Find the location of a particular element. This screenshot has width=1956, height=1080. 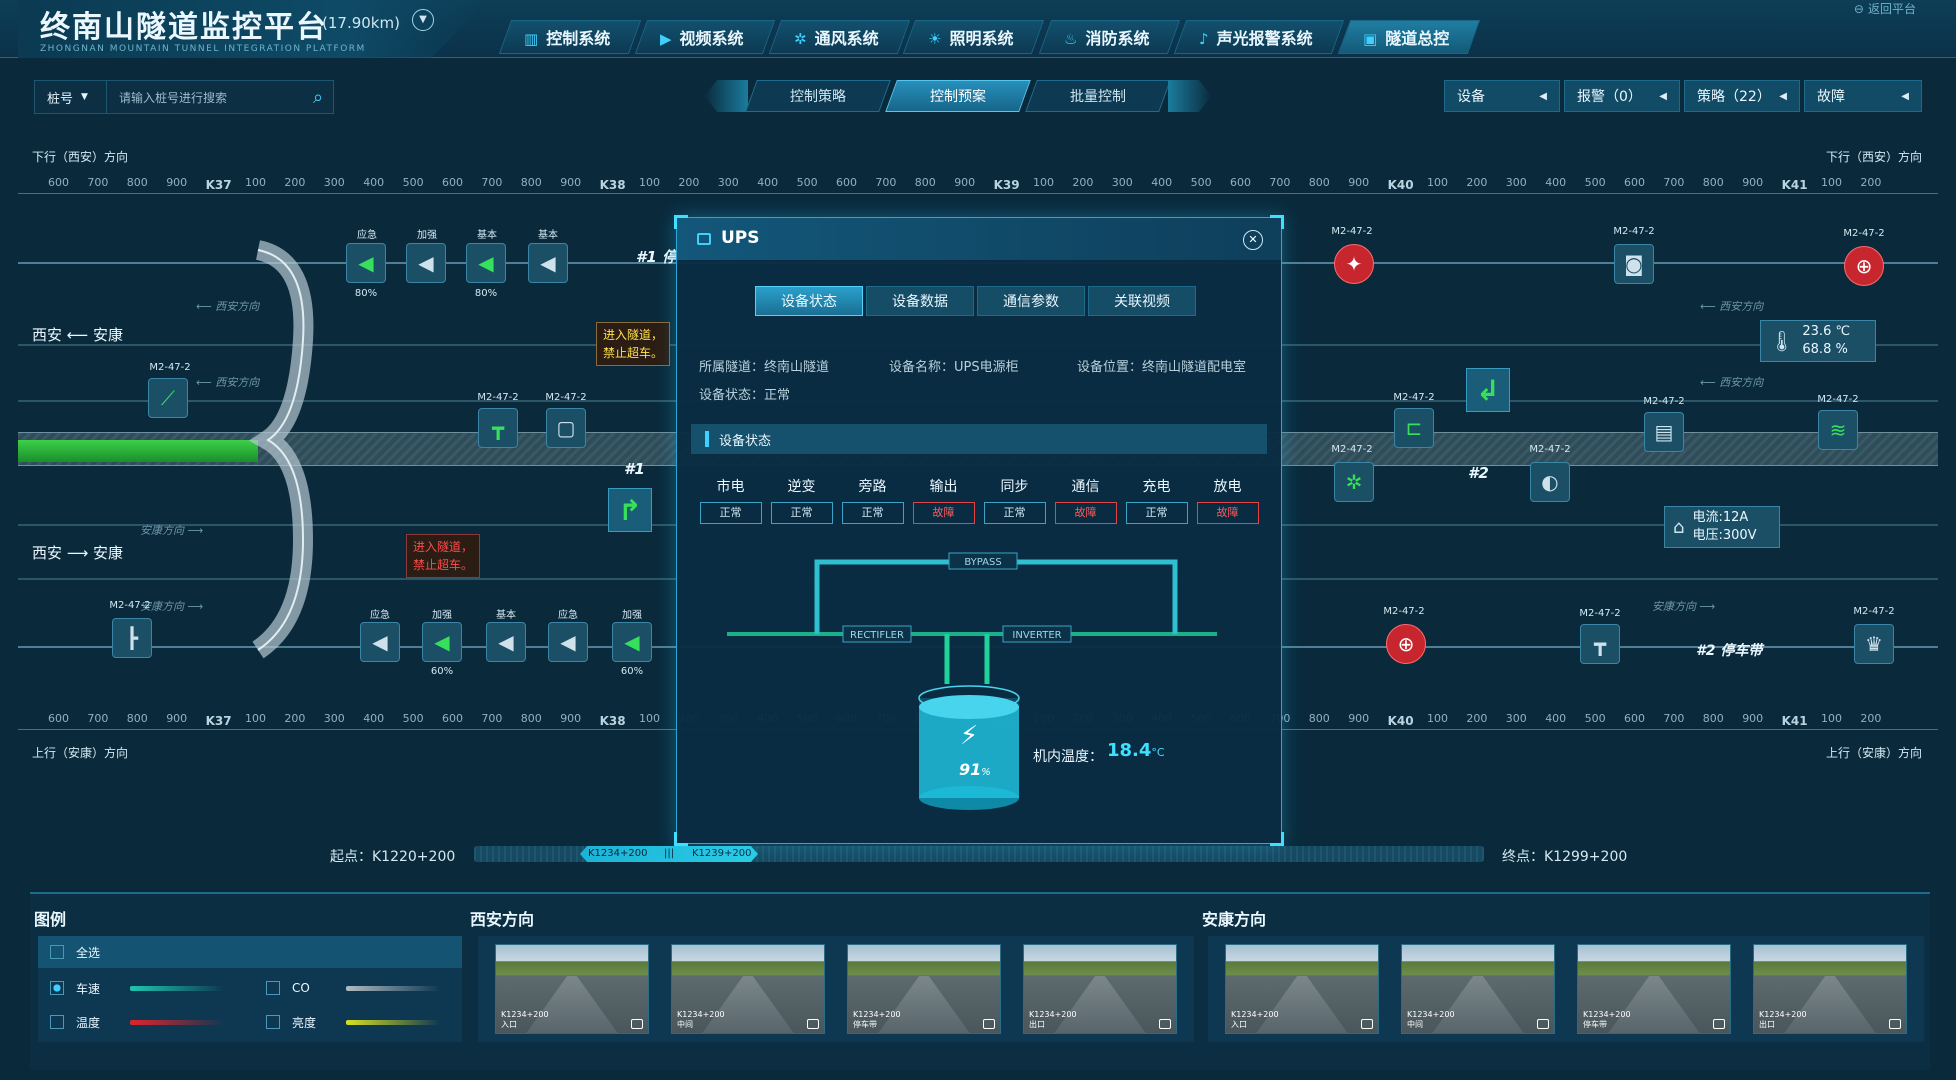

nav-lighting: ☀ 照明系统 is located at coordinates (974, 37).